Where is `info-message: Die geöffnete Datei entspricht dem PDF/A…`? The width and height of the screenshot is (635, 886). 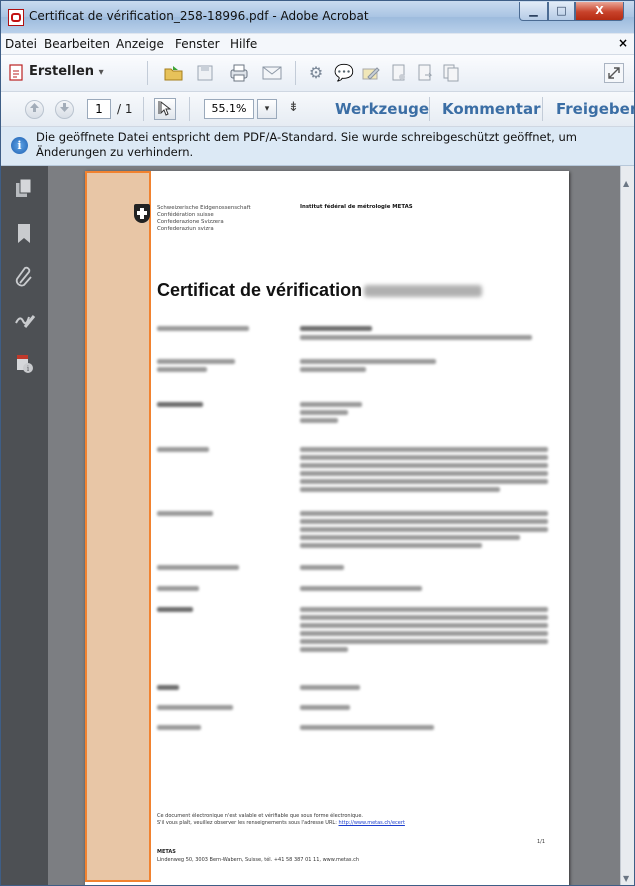
info-message: Die geöffnete Datei entspricht dem PDF/A… is located at coordinates (306, 144).